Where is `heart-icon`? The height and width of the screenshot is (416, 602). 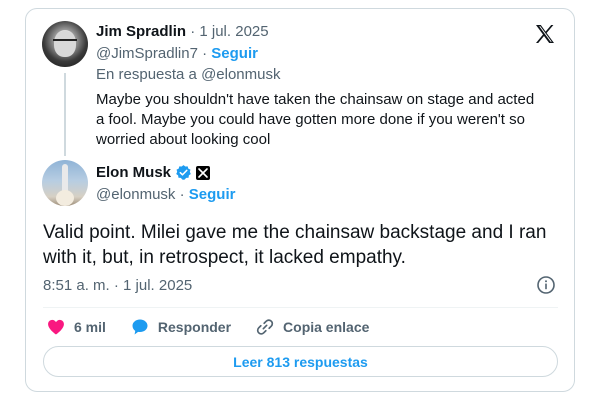 heart-icon is located at coordinates (56, 327).